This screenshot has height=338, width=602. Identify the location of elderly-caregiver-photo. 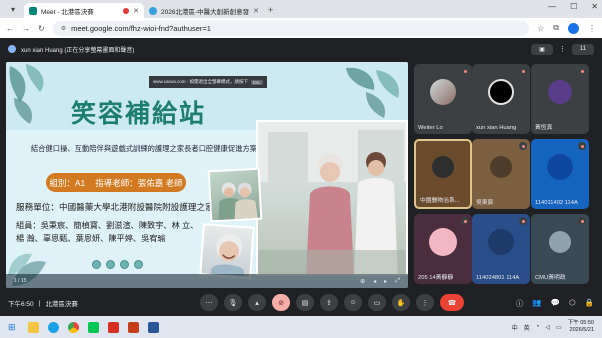
(332, 198).